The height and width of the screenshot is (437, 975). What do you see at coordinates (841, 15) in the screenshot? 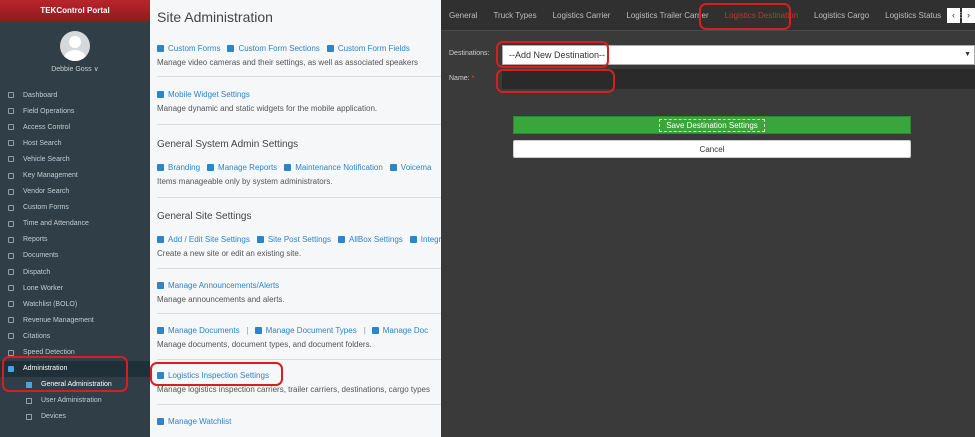
I see `tab-logistics-cargo: Logistics Cargo` at bounding box center [841, 15].